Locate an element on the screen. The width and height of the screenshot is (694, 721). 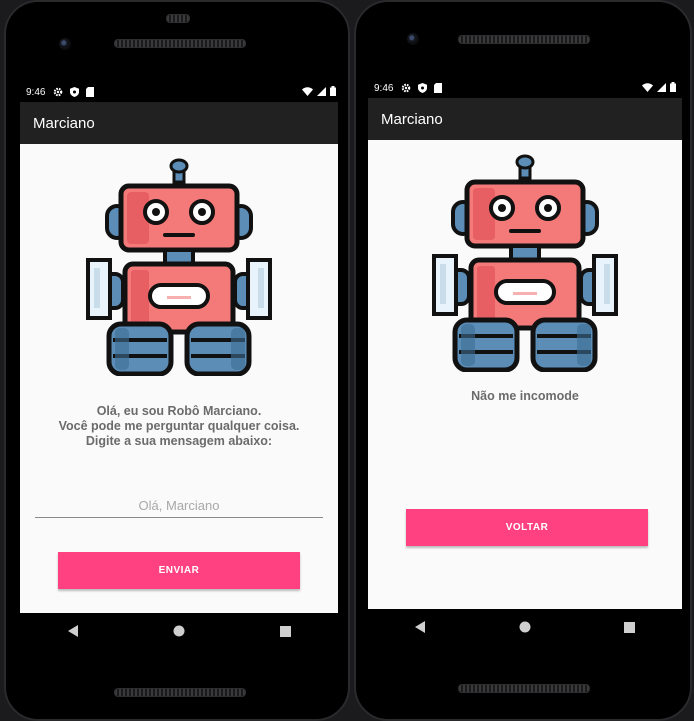
response-message: Não me incomode is located at coordinates (525, 396).